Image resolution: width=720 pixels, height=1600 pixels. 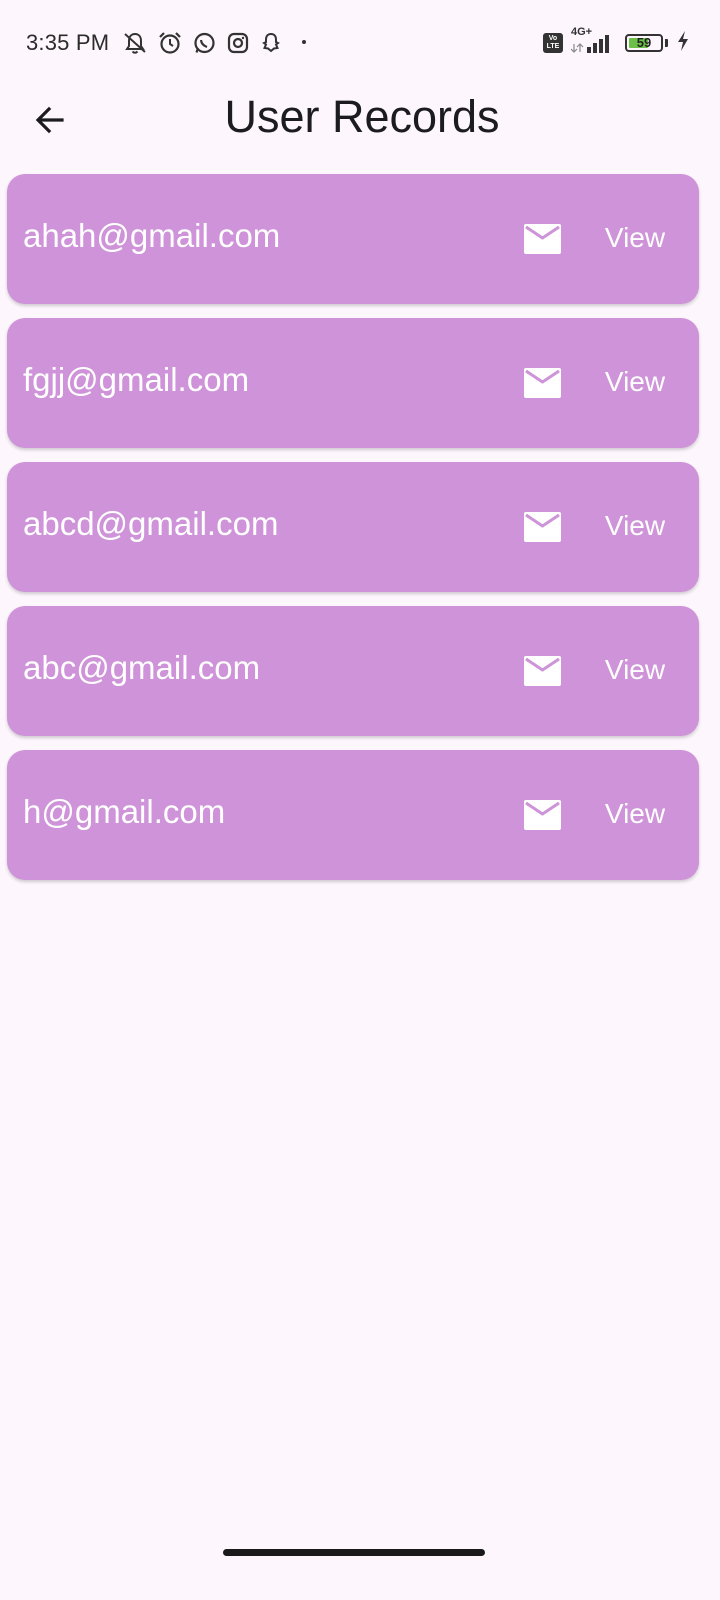 I want to click on battery-level: 59, so click(x=644, y=42).